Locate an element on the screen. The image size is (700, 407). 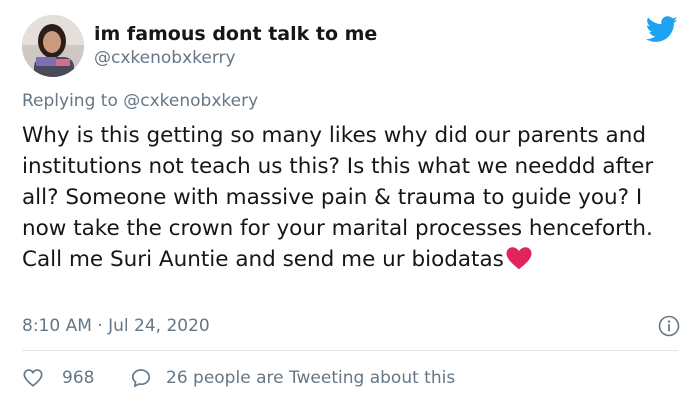
user-avatar is located at coordinates (53, 46).